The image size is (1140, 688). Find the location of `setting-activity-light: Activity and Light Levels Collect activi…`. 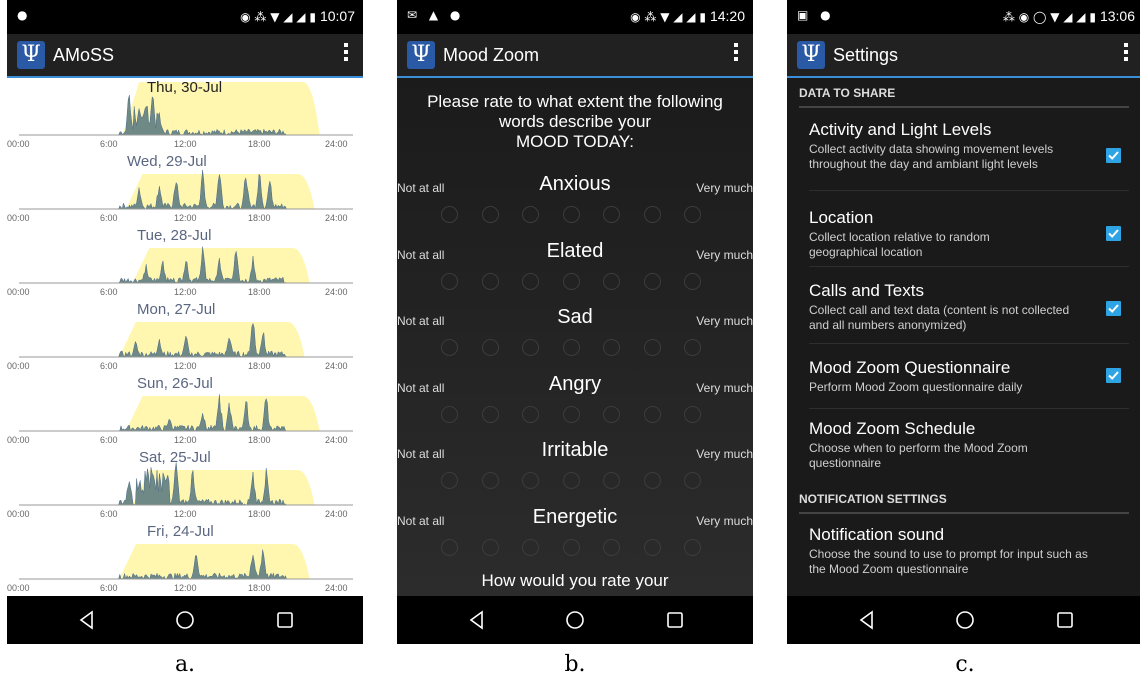

setting-activity-light: Activity and Light Levels Collect activi… is located at coordinates (969, 155).